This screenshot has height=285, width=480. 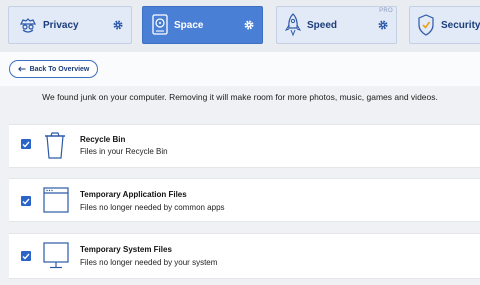 I want to click on shield-icon, so click(x=426, y=25).